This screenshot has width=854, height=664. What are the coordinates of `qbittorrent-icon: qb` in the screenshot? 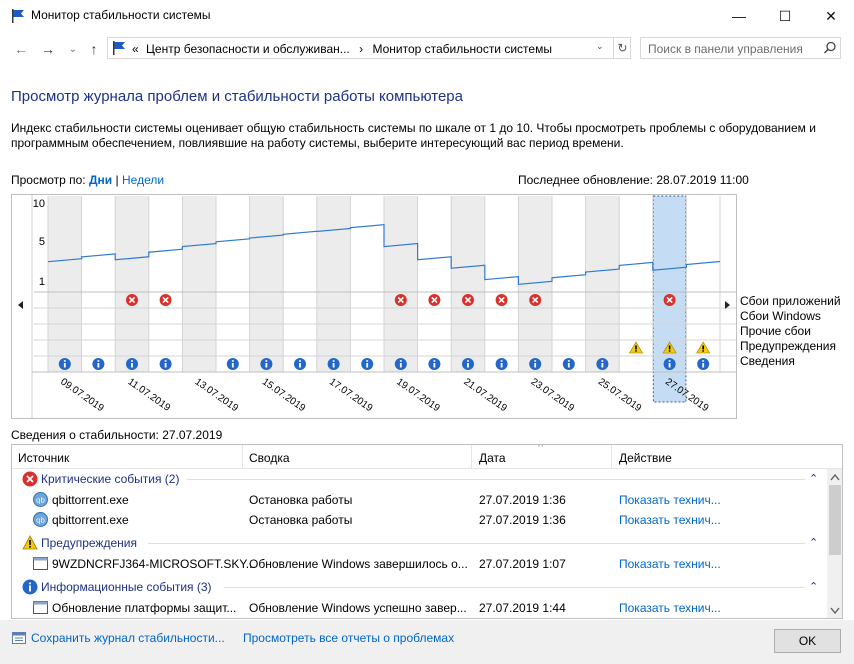 It's located at (40, 519).